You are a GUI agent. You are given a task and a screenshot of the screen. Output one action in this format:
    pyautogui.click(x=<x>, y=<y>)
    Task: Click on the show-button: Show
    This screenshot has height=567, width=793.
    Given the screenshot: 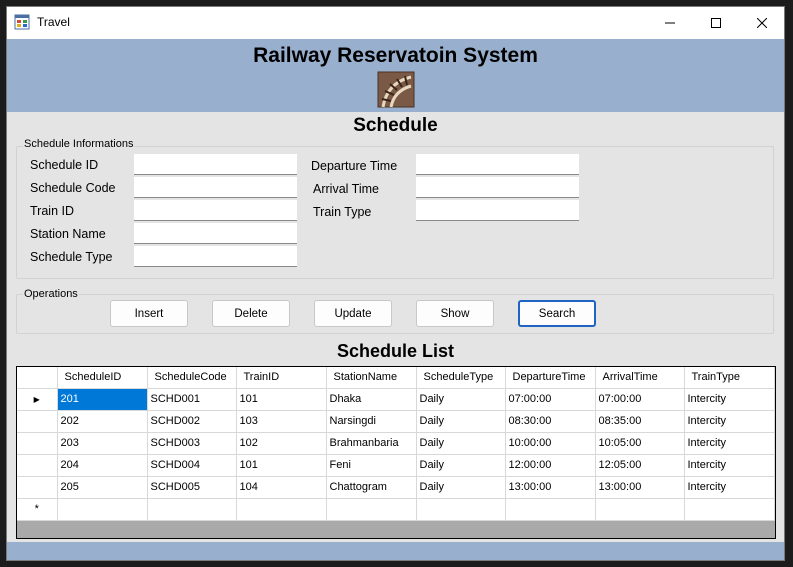 What is the action you would take?
    pyautogui.click(x=455, y=313)
    